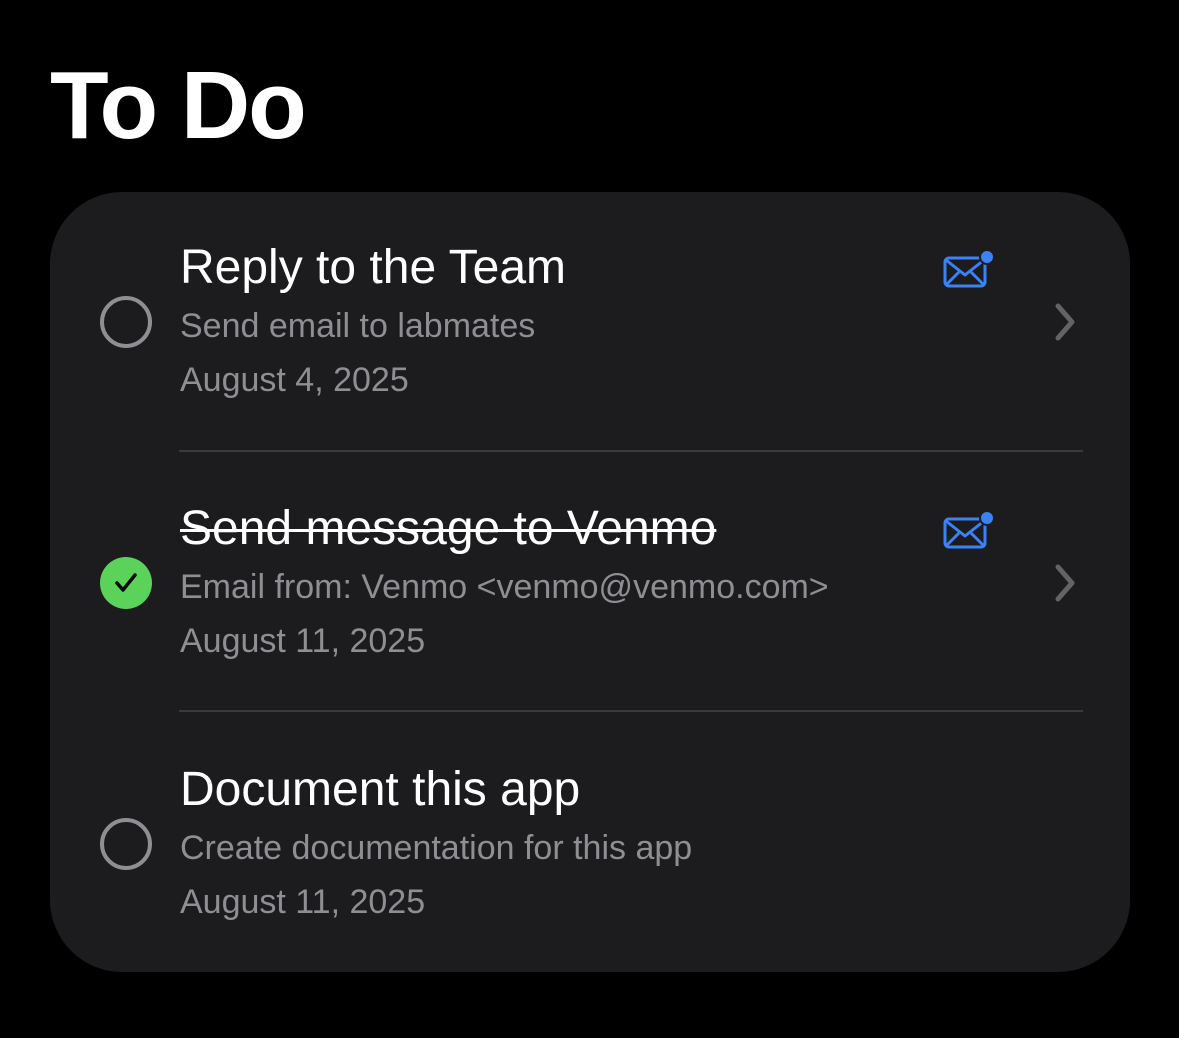  What do you see at coordinates (504, 587) in the screenshot?
I see `todo-item-subtitle: Email from: Venmo <venmo@venmo.com>` at bounding box center [504, 587].